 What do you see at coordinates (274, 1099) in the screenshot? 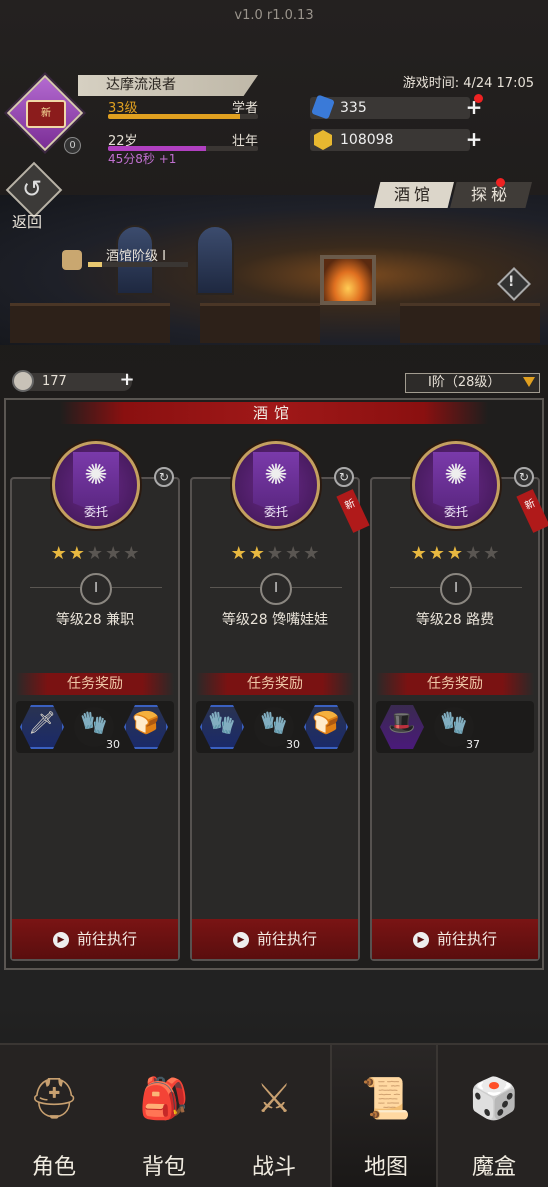
I see `sword-shield-icon: ⚔` at bounding box center [274, 1099].